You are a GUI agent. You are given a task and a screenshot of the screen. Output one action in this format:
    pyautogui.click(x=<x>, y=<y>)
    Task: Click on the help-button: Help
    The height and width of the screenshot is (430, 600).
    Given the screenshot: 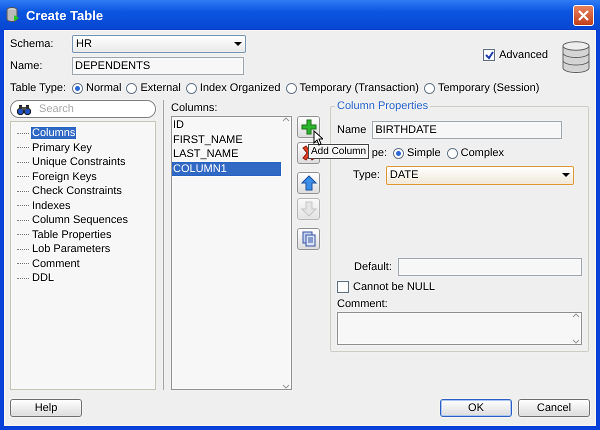 What is the action you would take?
    pyautogui.click(x=46, y=408)
    